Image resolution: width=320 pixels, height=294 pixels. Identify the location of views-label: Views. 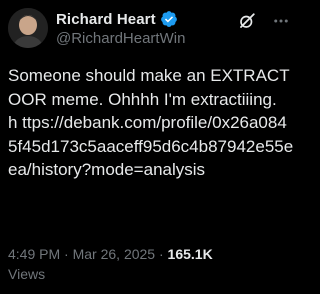
(27, 274).